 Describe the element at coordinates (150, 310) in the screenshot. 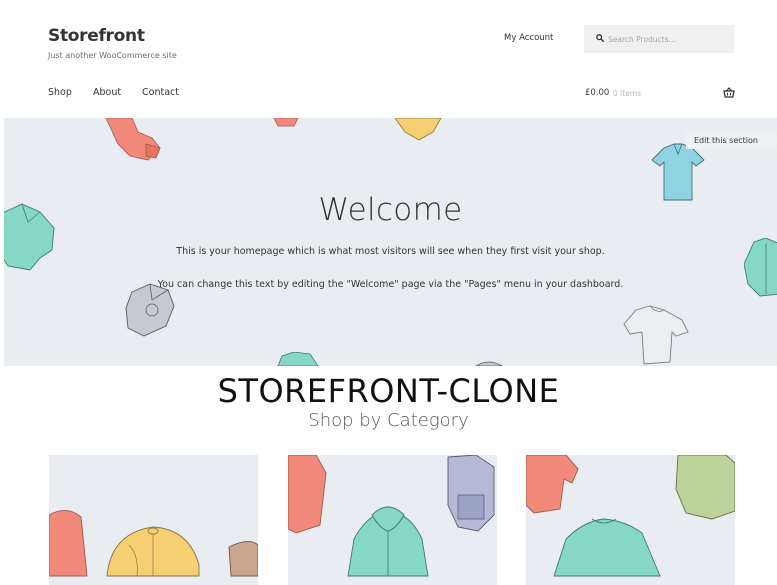

I see `grey-hoodie-illustration` at that location.